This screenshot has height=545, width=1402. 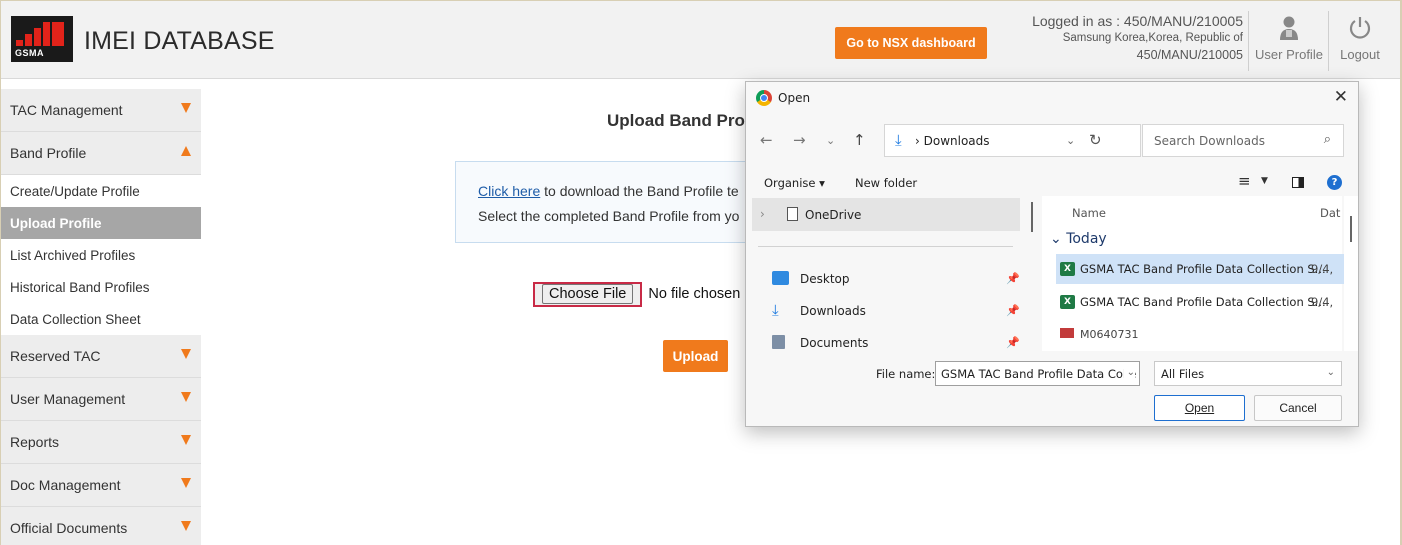 What do you see at coordinates (101, 223) in the screenshot?
I see `sidebar-subitem-upload-profile: Upload Profile` at bounding box center [101, 223].